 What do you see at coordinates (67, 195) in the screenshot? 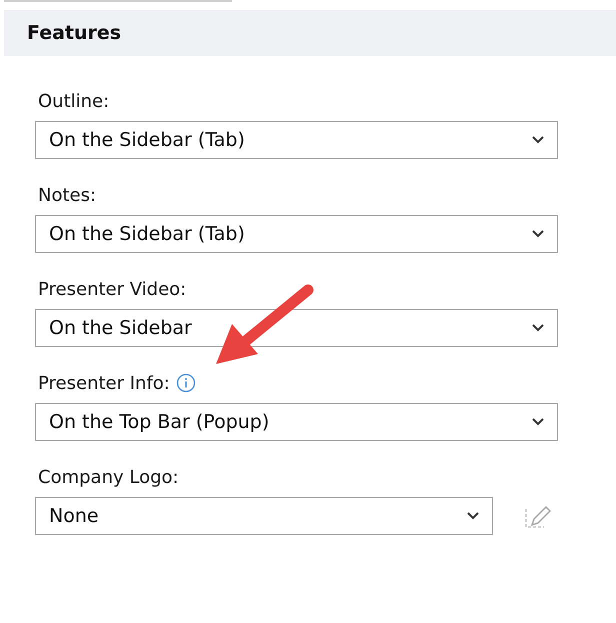
I see `field-label: Notes:` at bounding box center [67, 195].